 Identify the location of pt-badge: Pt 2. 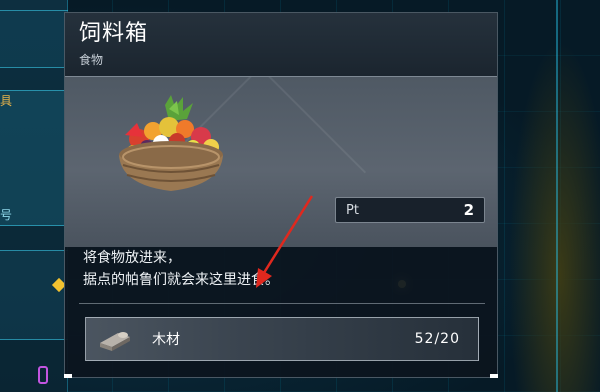
(410, 210).